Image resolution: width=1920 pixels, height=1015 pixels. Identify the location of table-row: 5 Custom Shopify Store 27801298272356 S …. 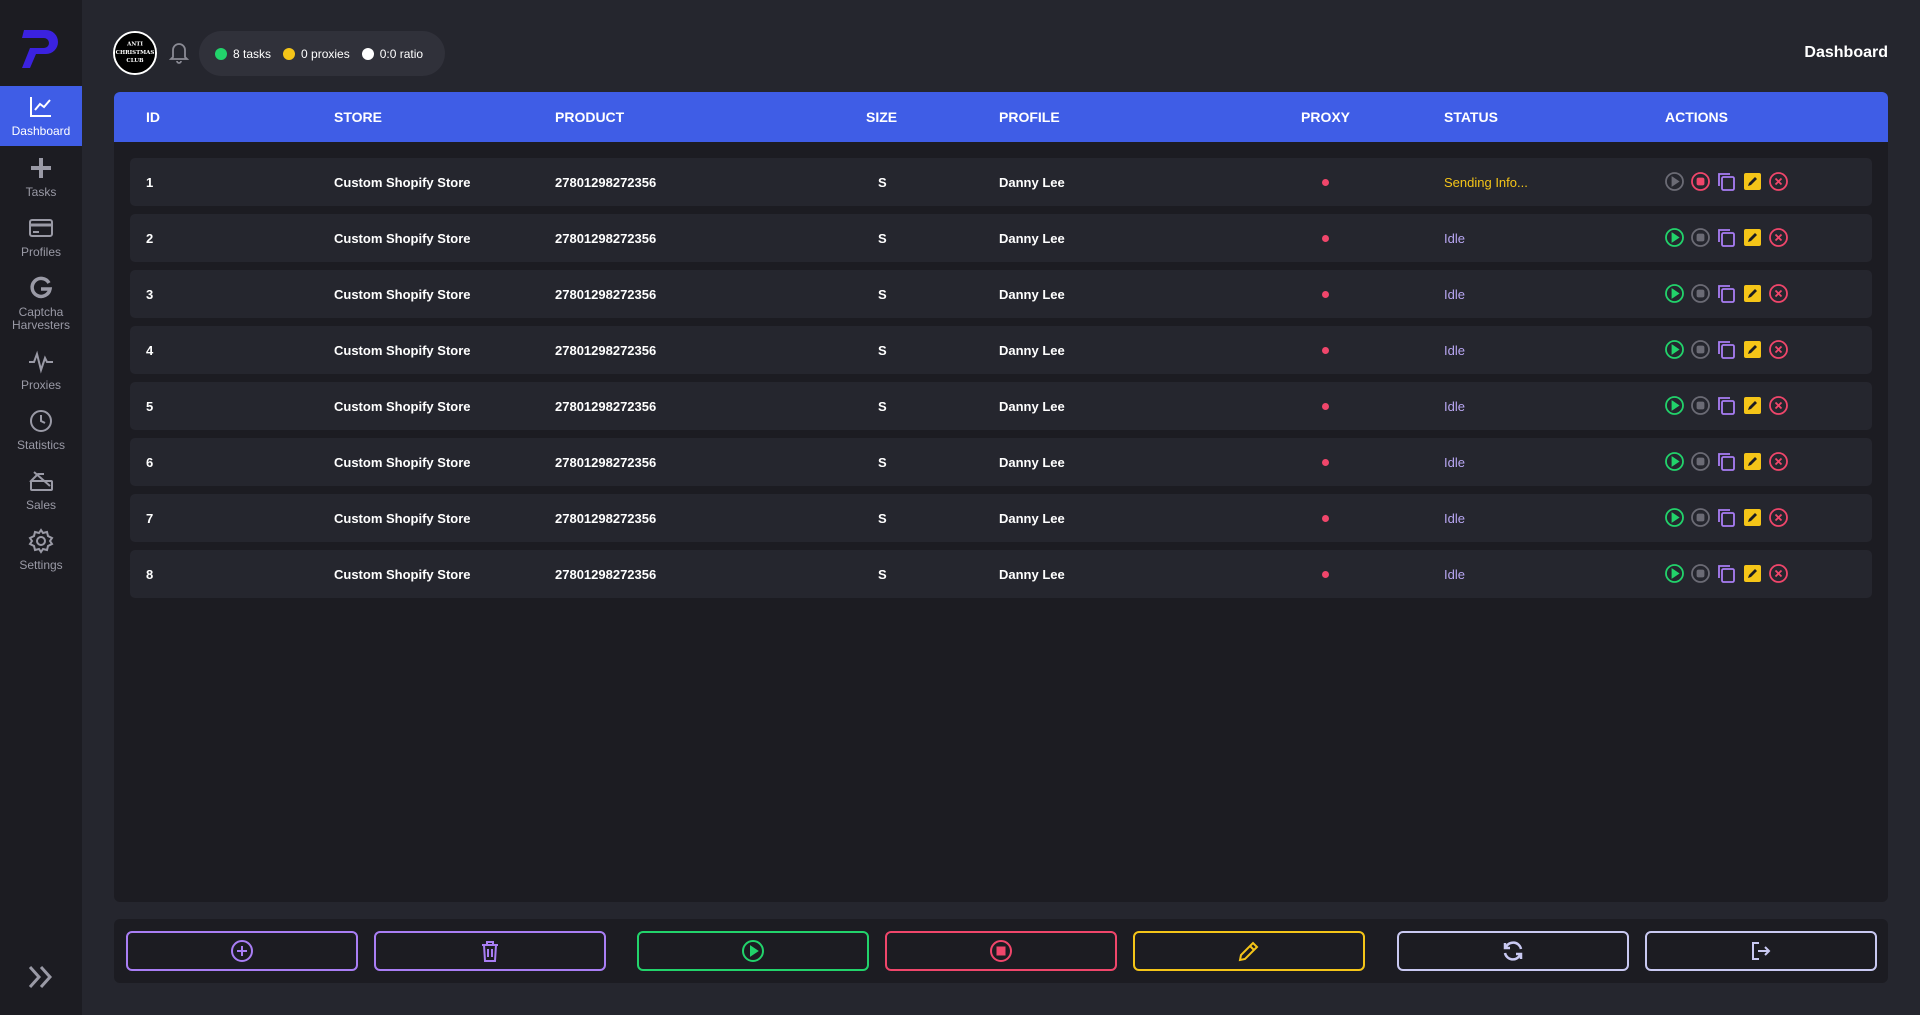
(1001, 406).